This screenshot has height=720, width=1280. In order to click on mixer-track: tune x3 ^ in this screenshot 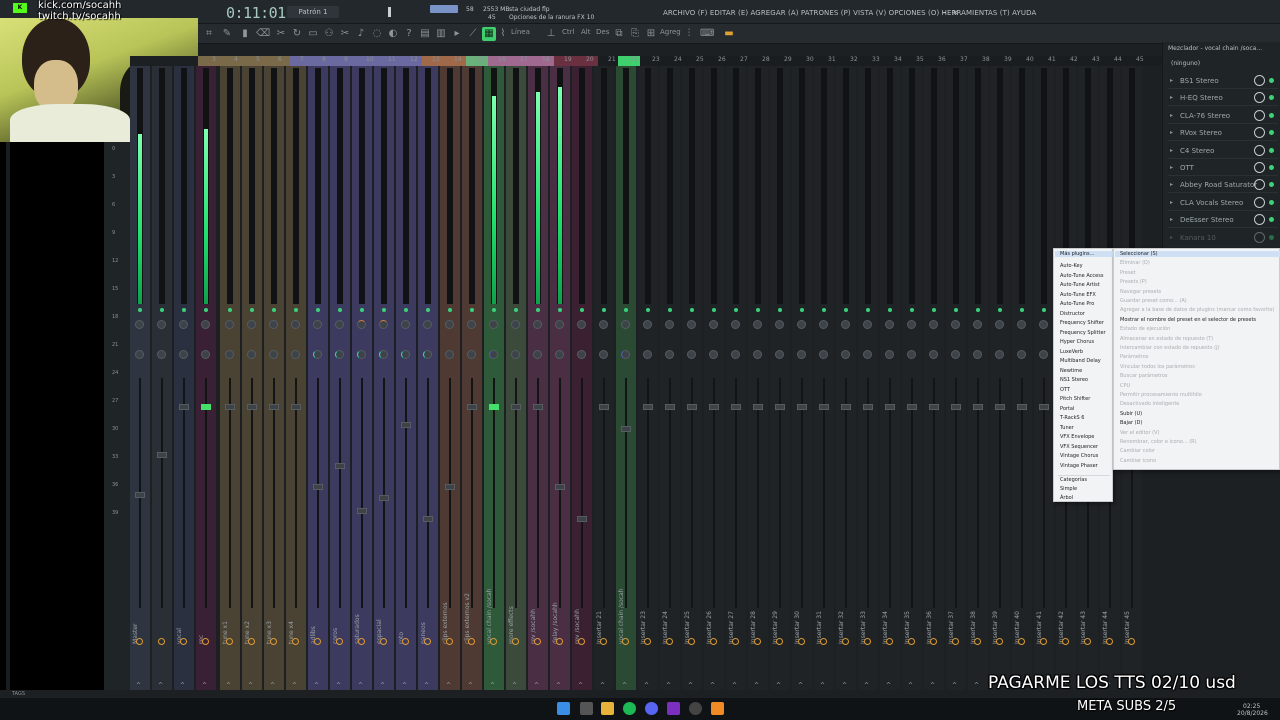, I will do `click(274, 378)`.